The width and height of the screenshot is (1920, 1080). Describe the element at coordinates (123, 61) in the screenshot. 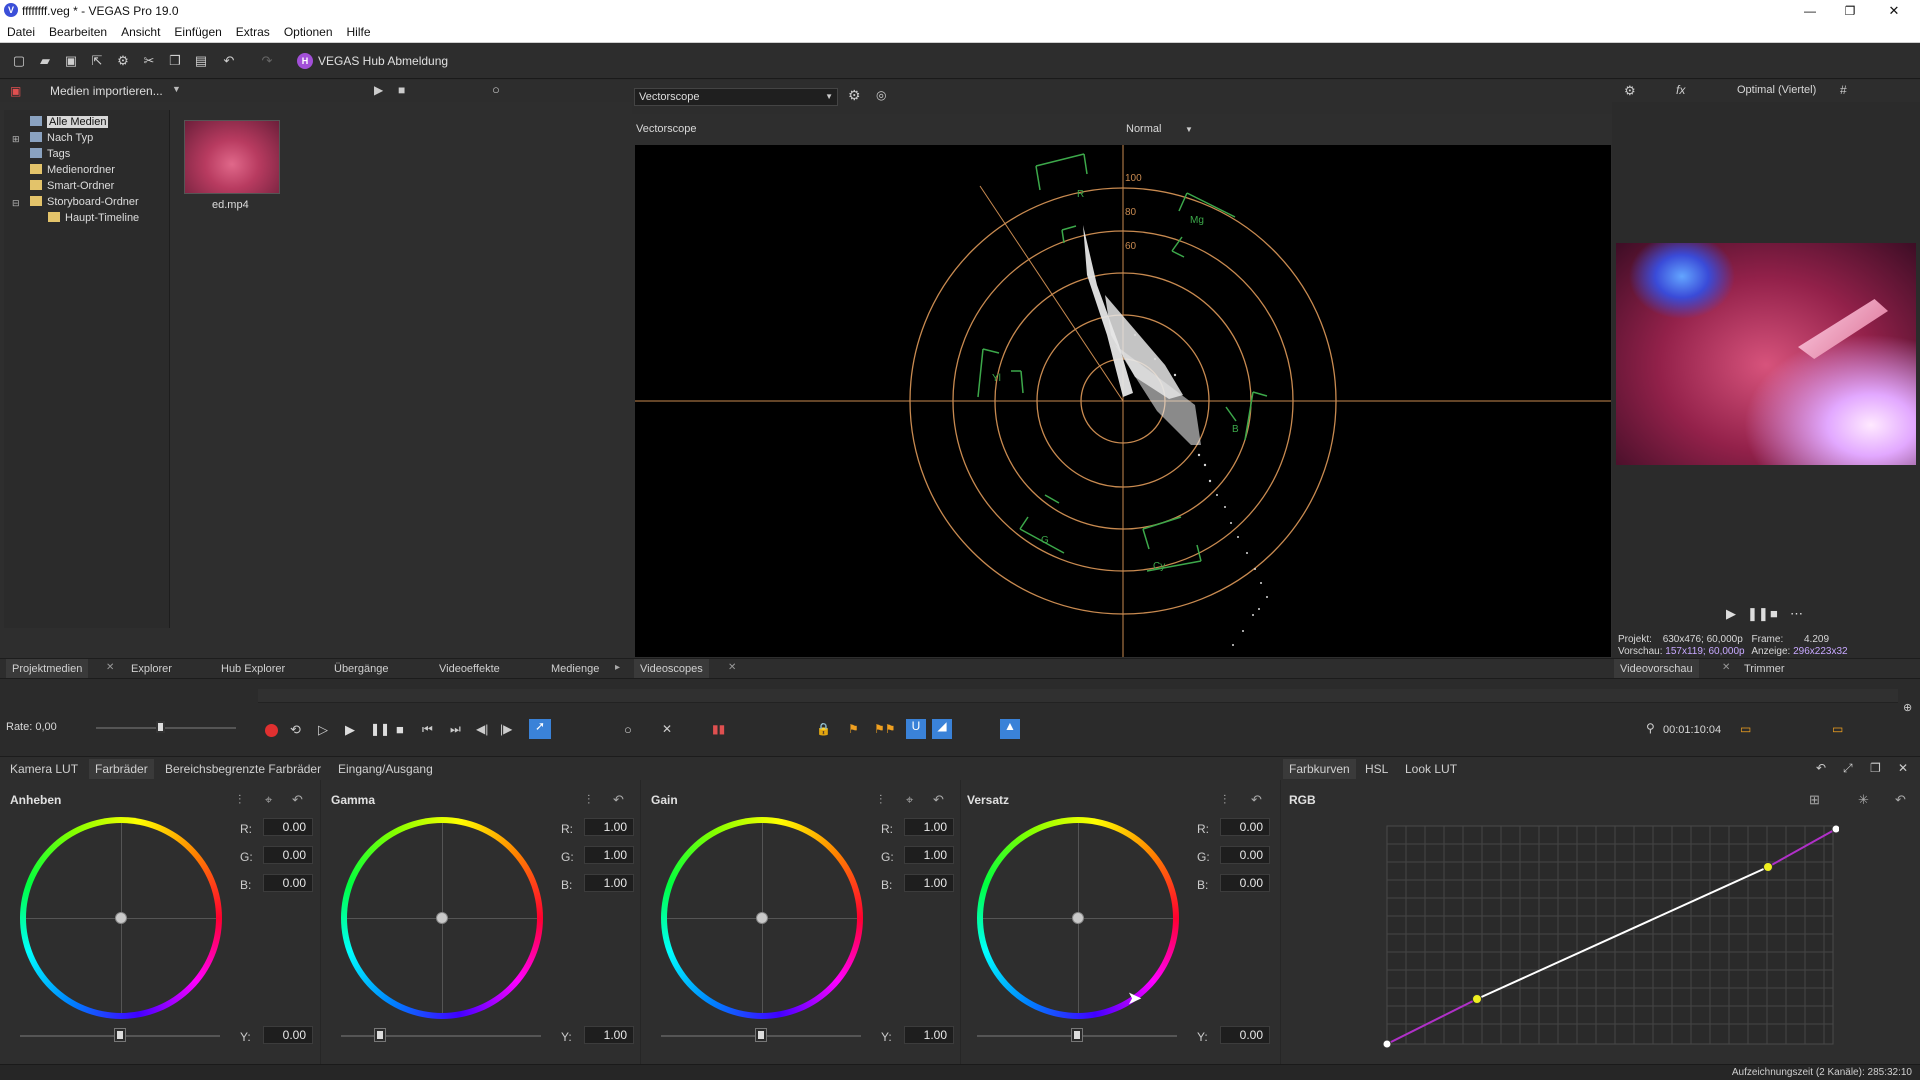

I see `settings-gear-icon: ⚙` at that location.